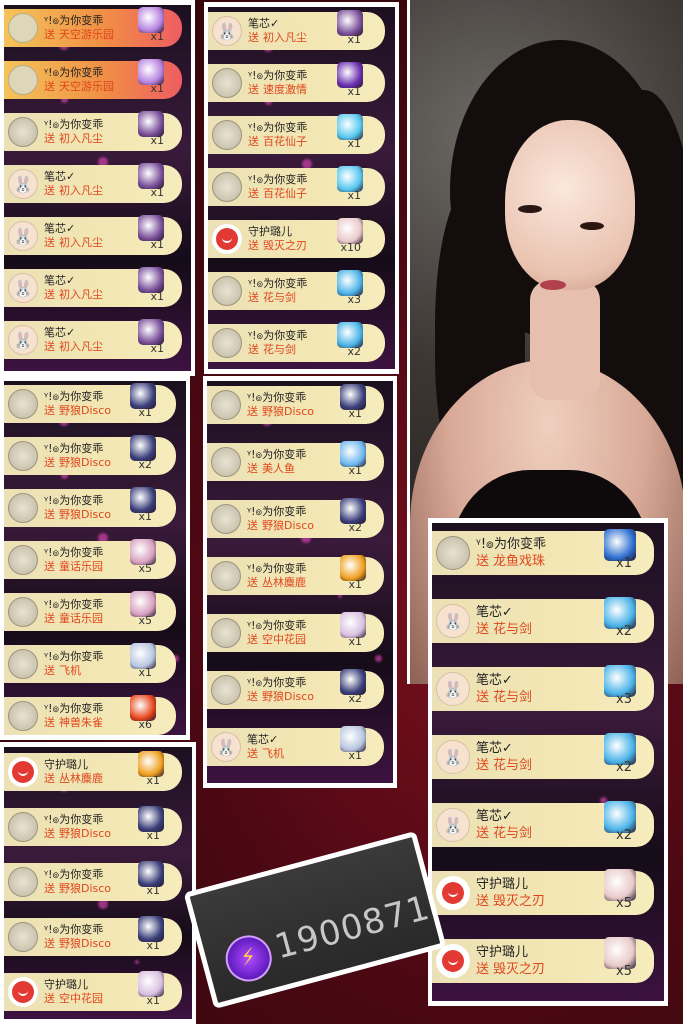  I want to click on gift-name: 送速度激情, so click(277, 90).